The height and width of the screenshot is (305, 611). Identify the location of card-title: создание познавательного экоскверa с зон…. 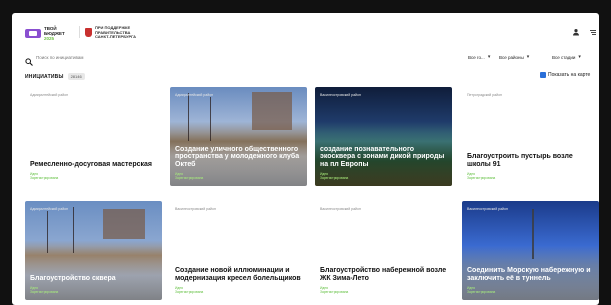
(382, 156).